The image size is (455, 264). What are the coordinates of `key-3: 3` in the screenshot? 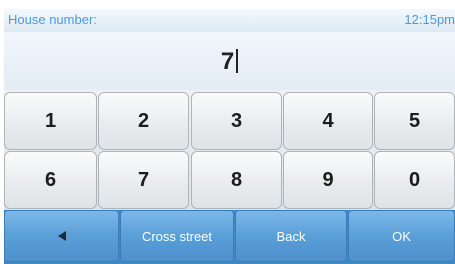 It's located at (236, 121).